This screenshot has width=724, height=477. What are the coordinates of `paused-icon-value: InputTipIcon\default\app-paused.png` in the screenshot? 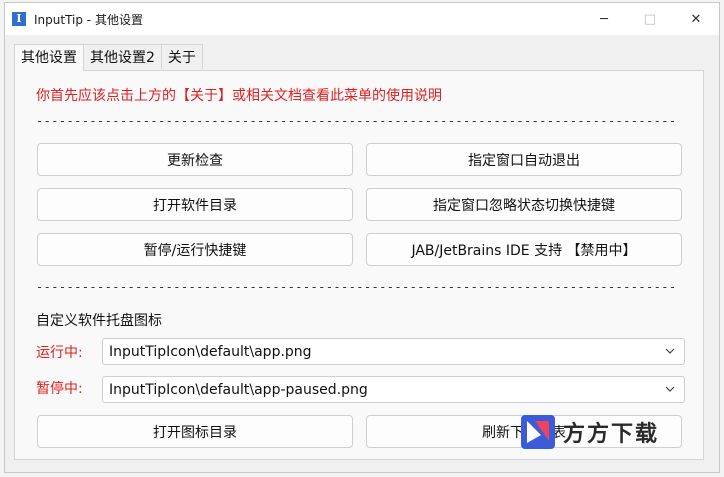 It's located at (238, 389).